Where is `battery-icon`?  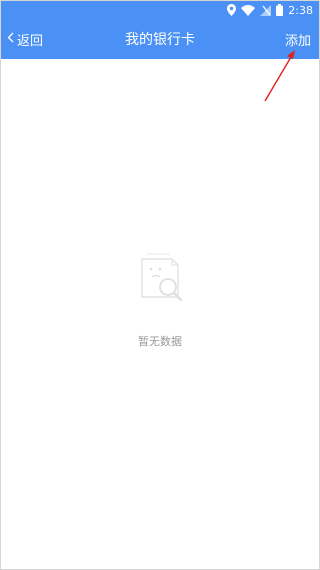
battery-icon is located at coordinates (280, 10).